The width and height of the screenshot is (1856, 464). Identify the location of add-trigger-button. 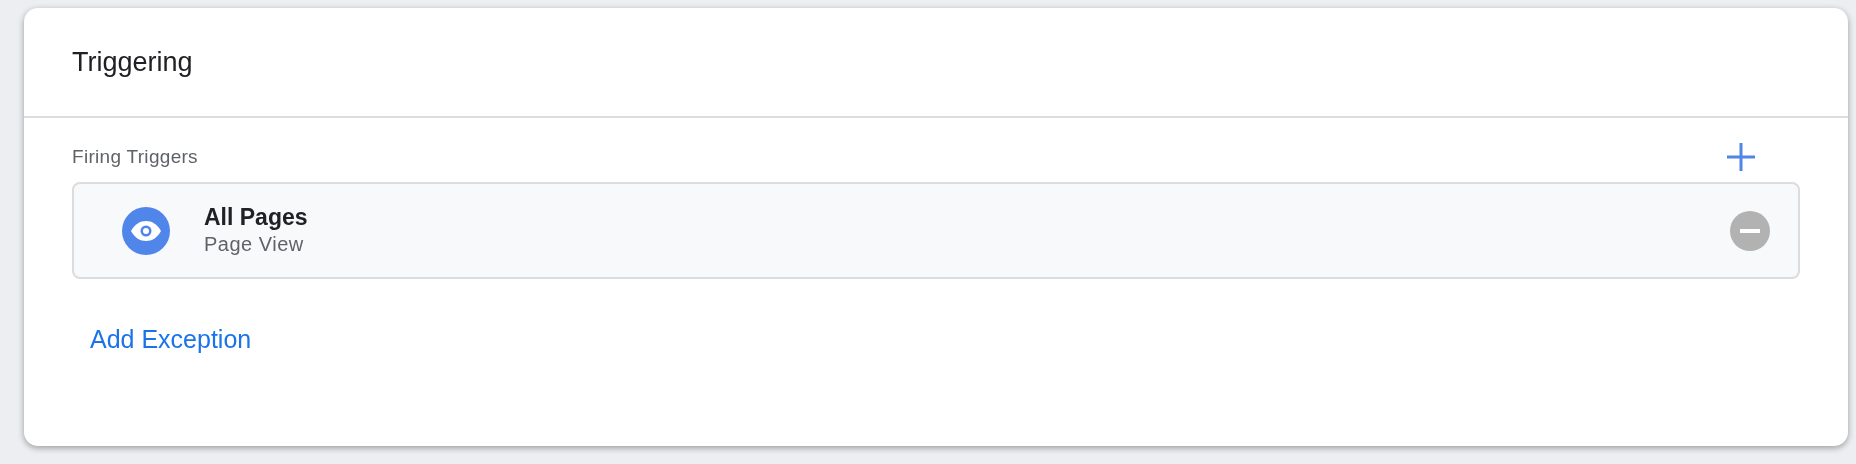
(1741, 157).